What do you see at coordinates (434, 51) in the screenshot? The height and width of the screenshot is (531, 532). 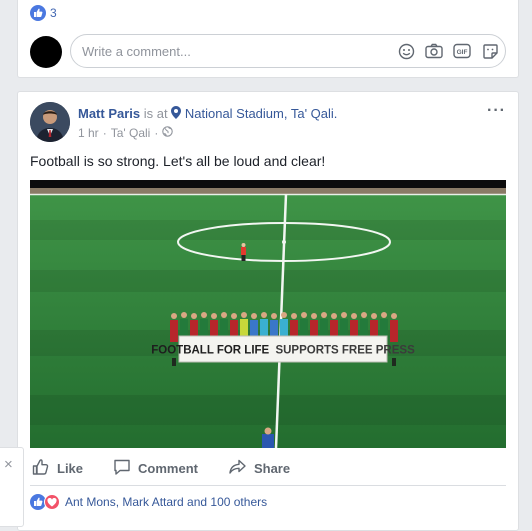 I see `camera-icon` at bounding box center [434, 51].